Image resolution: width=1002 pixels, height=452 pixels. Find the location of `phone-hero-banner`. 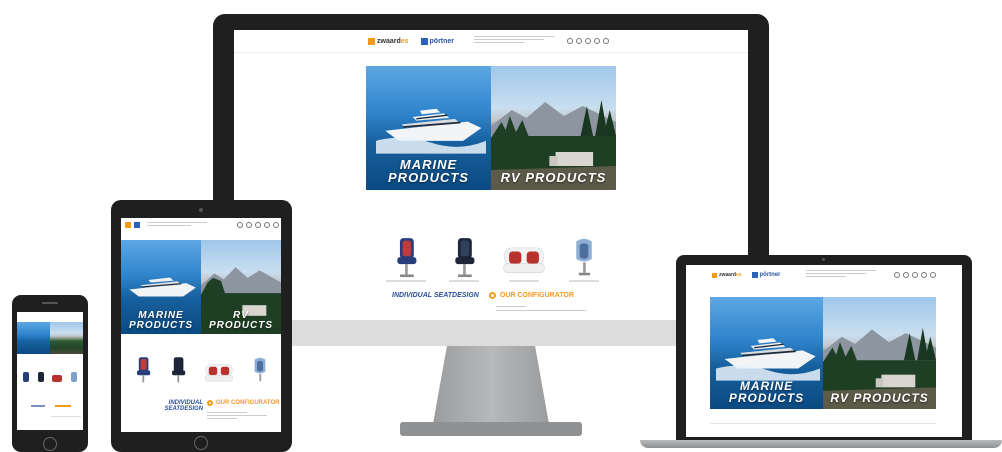

phone-hero-banner is located at coordinates (50, 338).